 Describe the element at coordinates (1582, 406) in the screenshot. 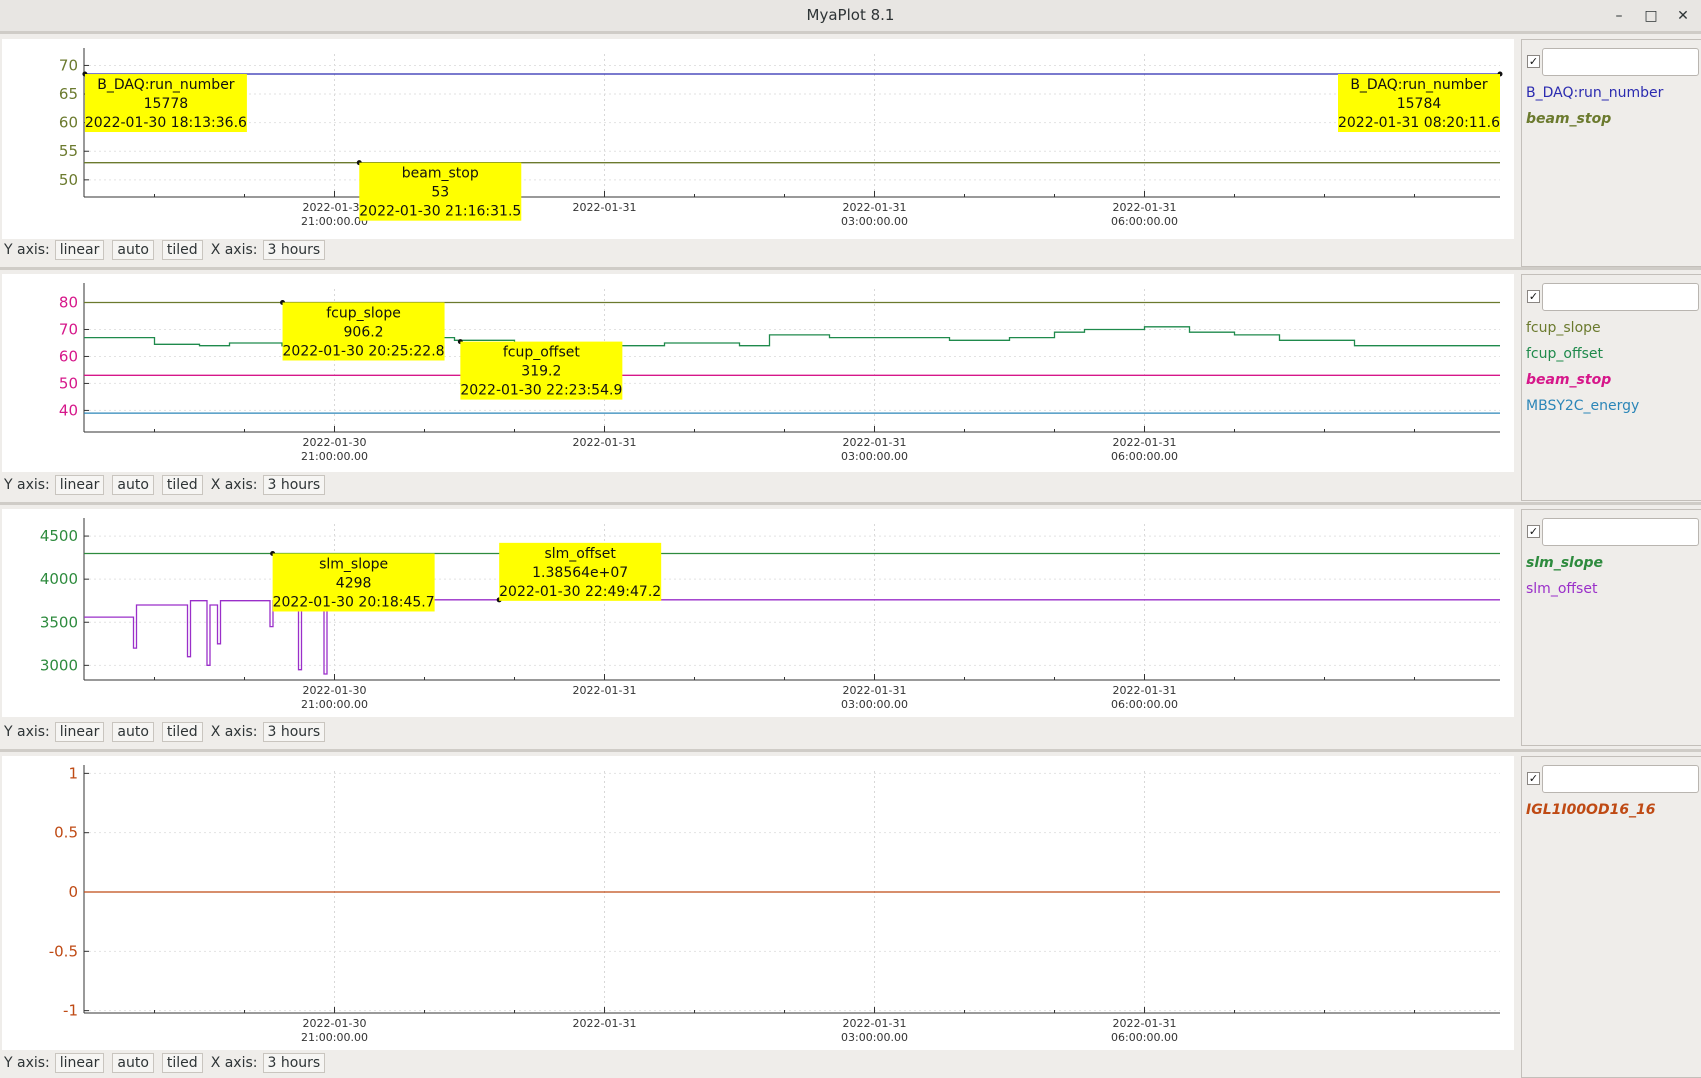

I see `legend-item: MBSY2C_energy` at that location.